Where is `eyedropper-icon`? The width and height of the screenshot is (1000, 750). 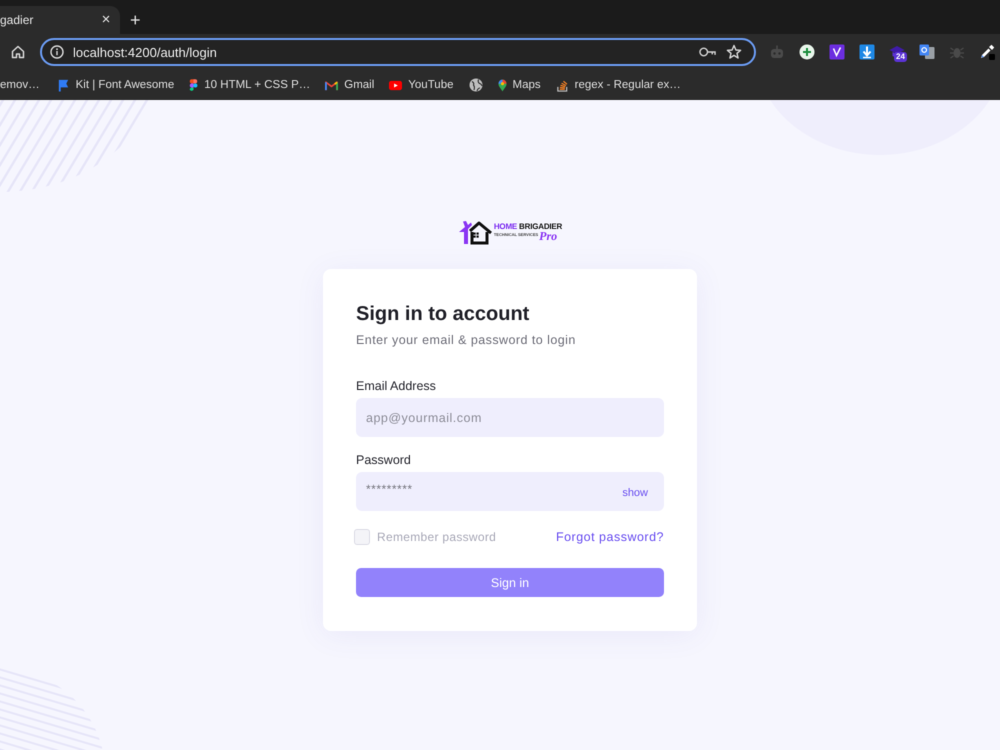
eyedropper-icon is located at coordinates (987, 52).